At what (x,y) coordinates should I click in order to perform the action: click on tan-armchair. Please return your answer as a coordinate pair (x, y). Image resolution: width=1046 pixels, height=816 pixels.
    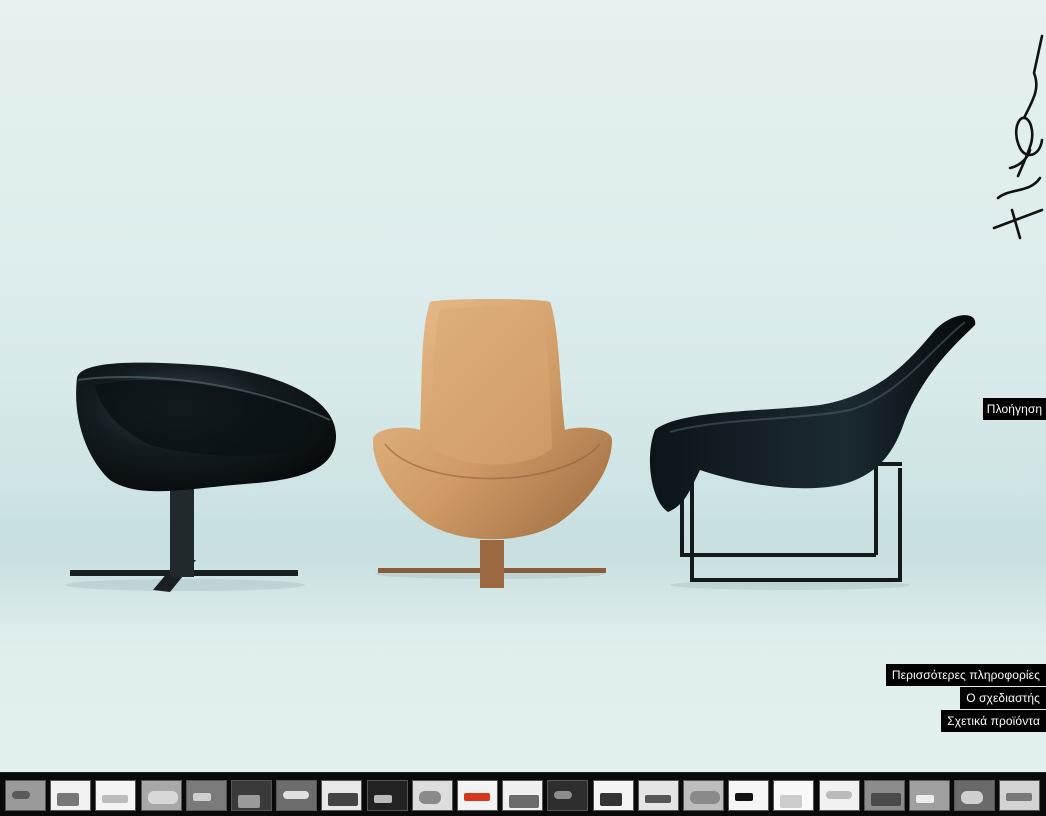
    Looking at the image, I should click on (492, 443).